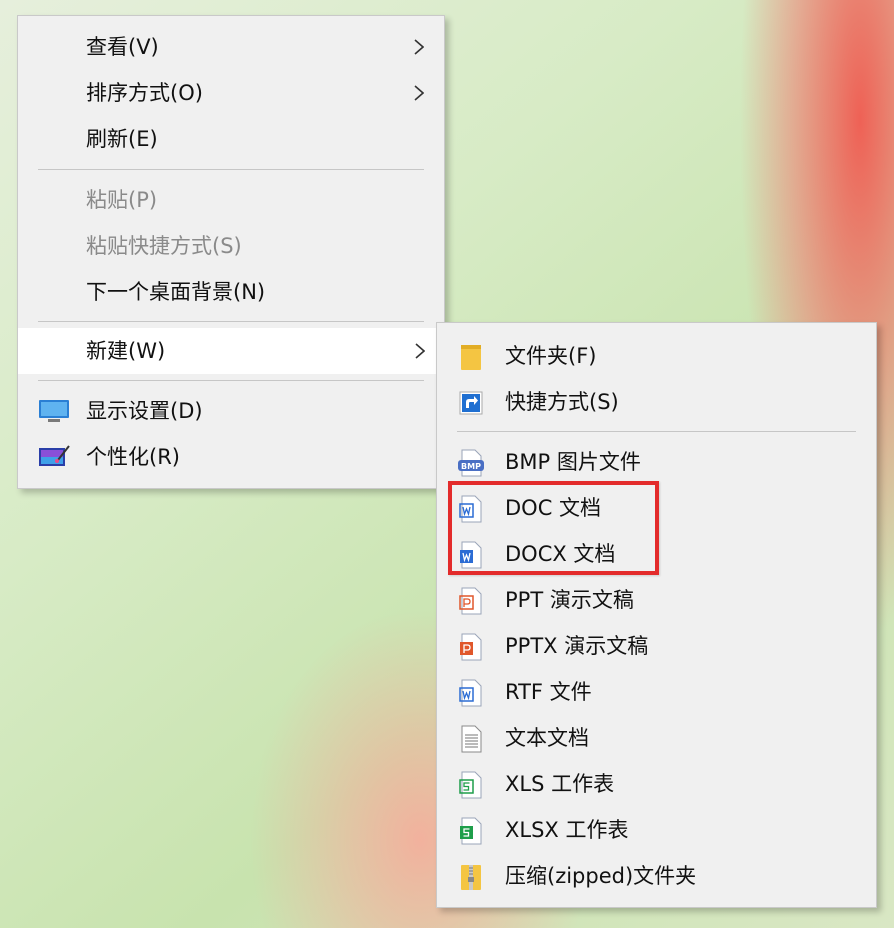  I want to click on ppt-file-icon, so click(471, 601).